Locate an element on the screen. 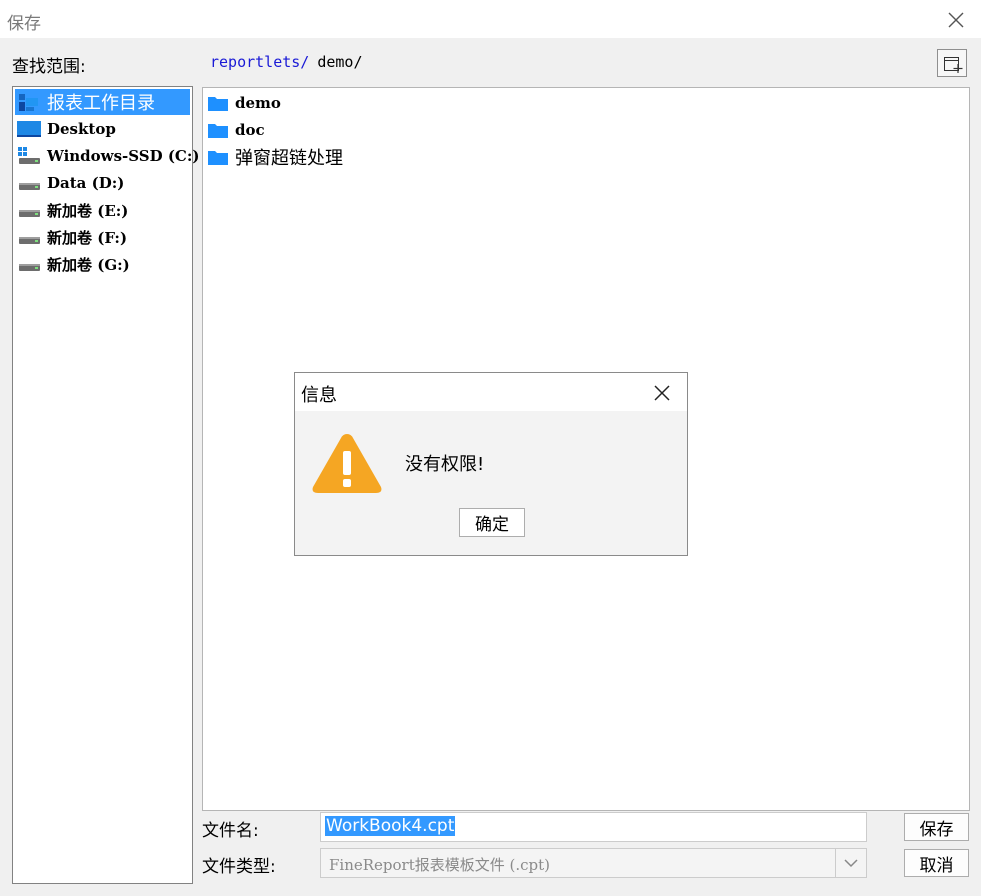  window-titlebar: 保存 is located at coordinates (490, 19).